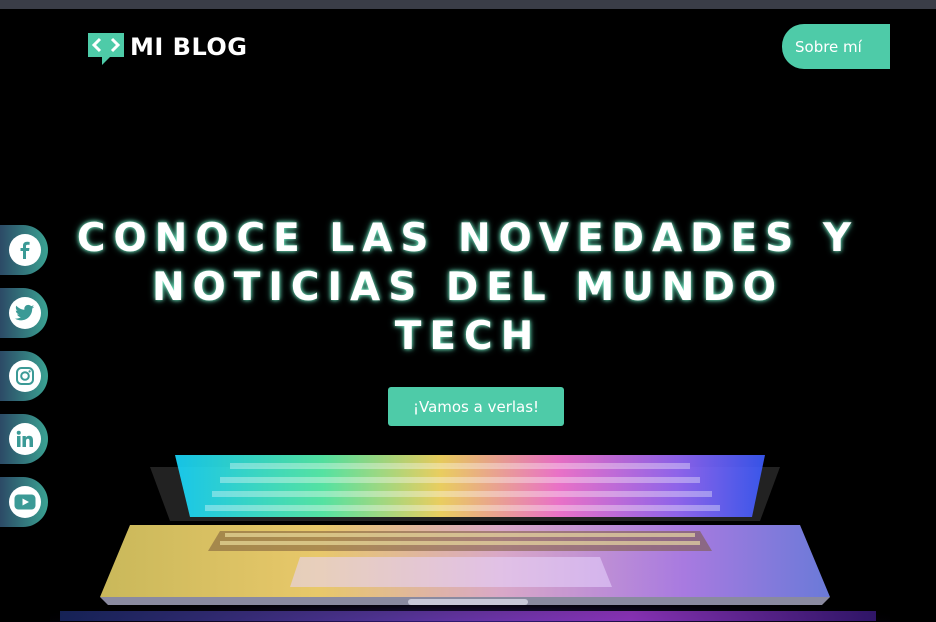 The width and height of the screenshot is (936, 622). I want to click on headline-line-2: noticias del mundo, so click(468, 287).